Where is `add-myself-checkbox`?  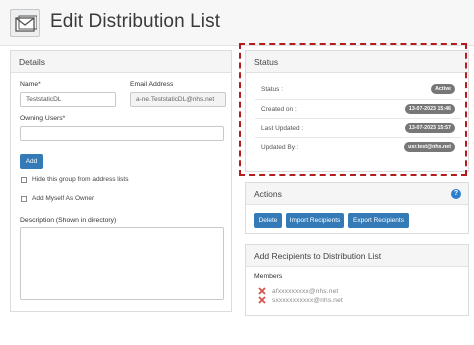
add-myself-checkbox is located at coordinates (24, 199).